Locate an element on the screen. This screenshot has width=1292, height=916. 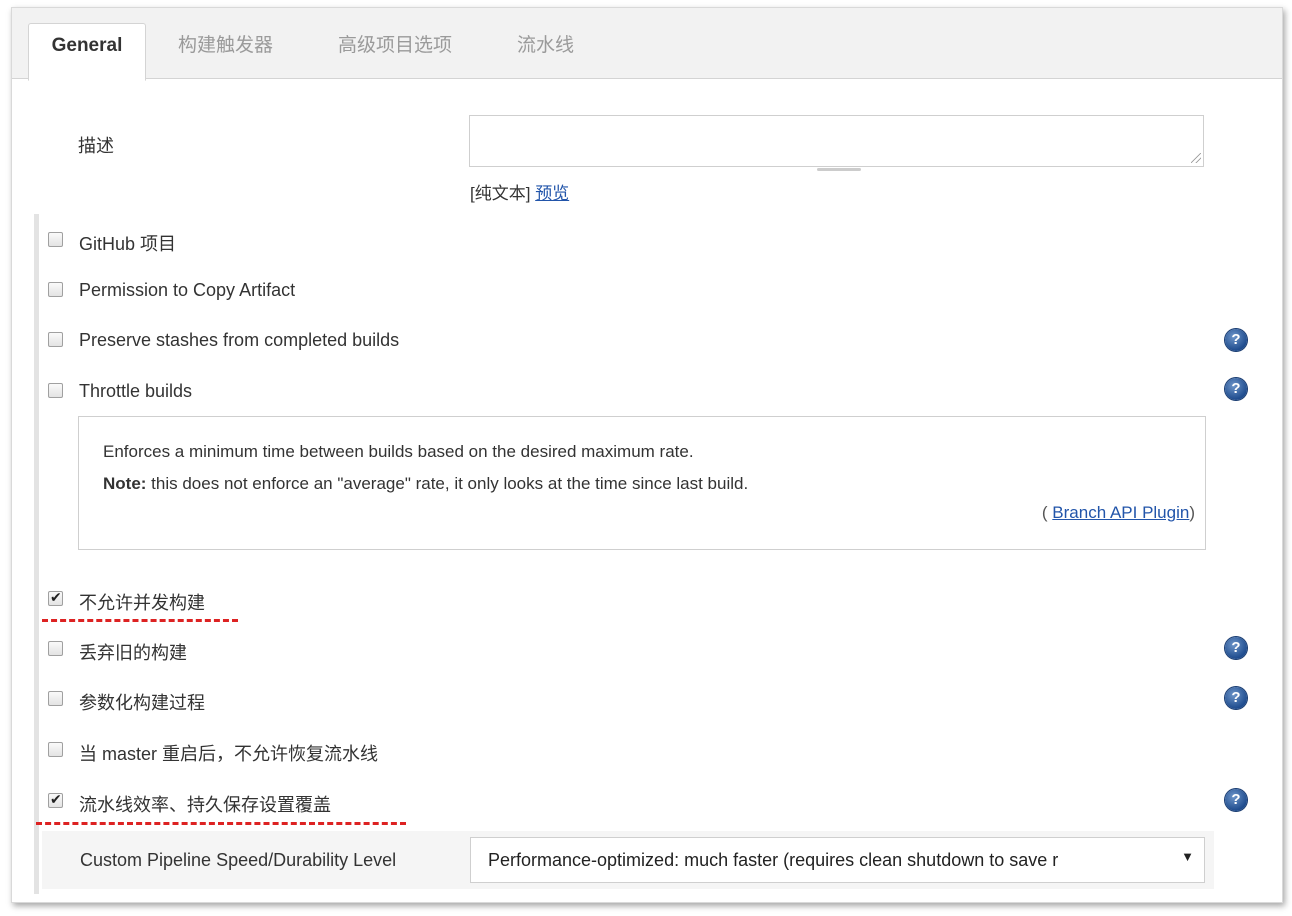
throttle-builds-checkbox is located at coordinates (55, 390).